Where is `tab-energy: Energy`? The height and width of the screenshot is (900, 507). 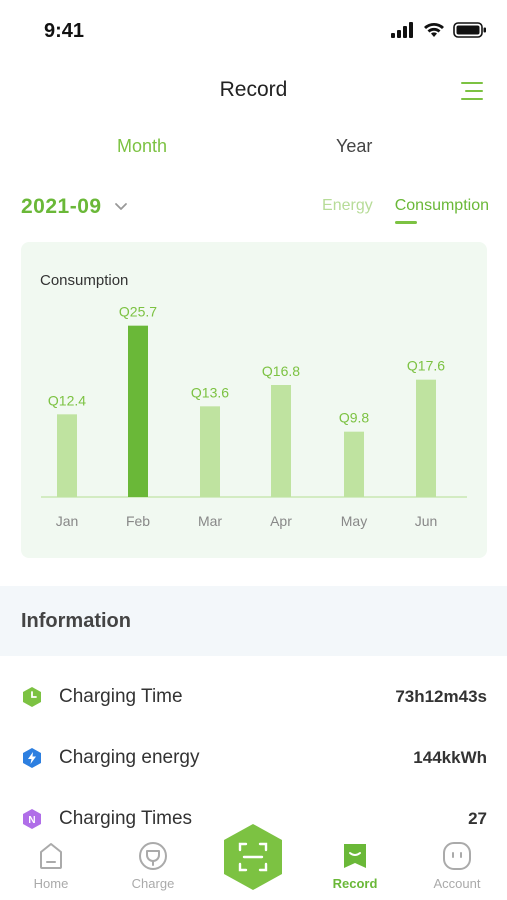 tab-energy: Energy is located at coordinates (347, 206).